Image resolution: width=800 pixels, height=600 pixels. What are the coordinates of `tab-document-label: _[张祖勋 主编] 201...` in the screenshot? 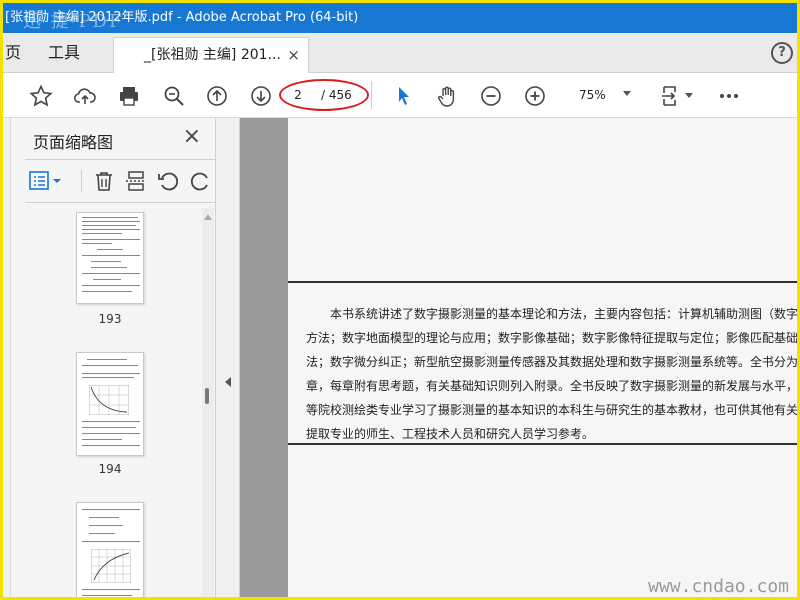 It's located at (212, 55).